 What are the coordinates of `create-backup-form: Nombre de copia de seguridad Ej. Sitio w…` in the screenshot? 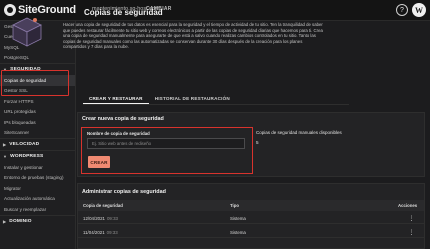 It's located at (167, 150).